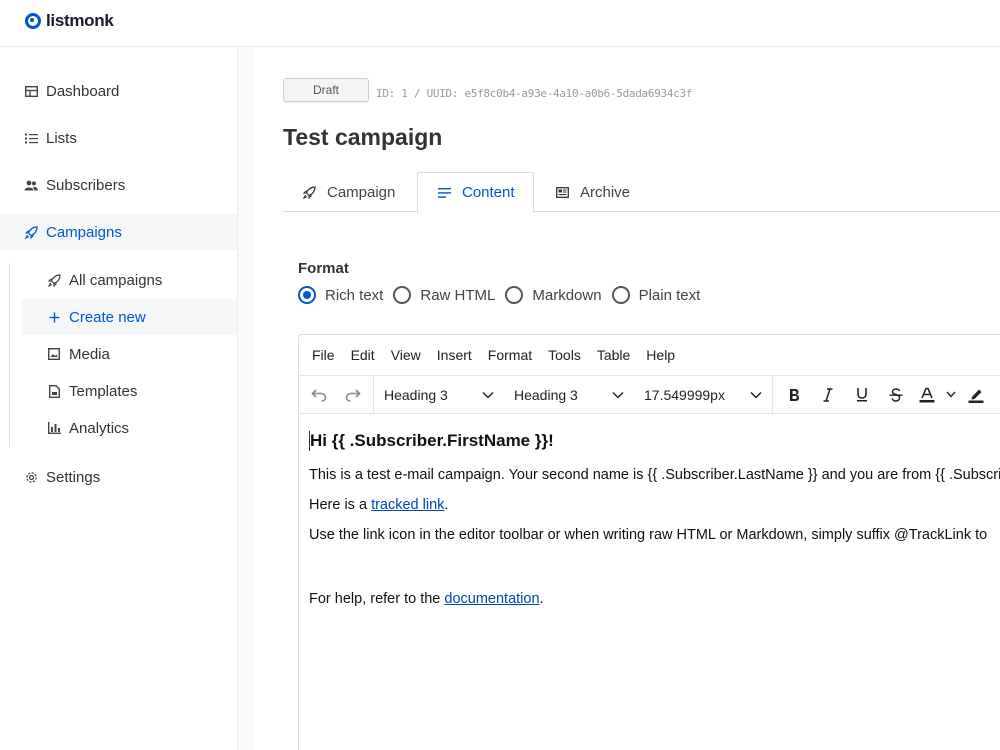 The width and height of the screenshot is (1000, 750). I want to click on menu-help: Help, so click(660, 355).